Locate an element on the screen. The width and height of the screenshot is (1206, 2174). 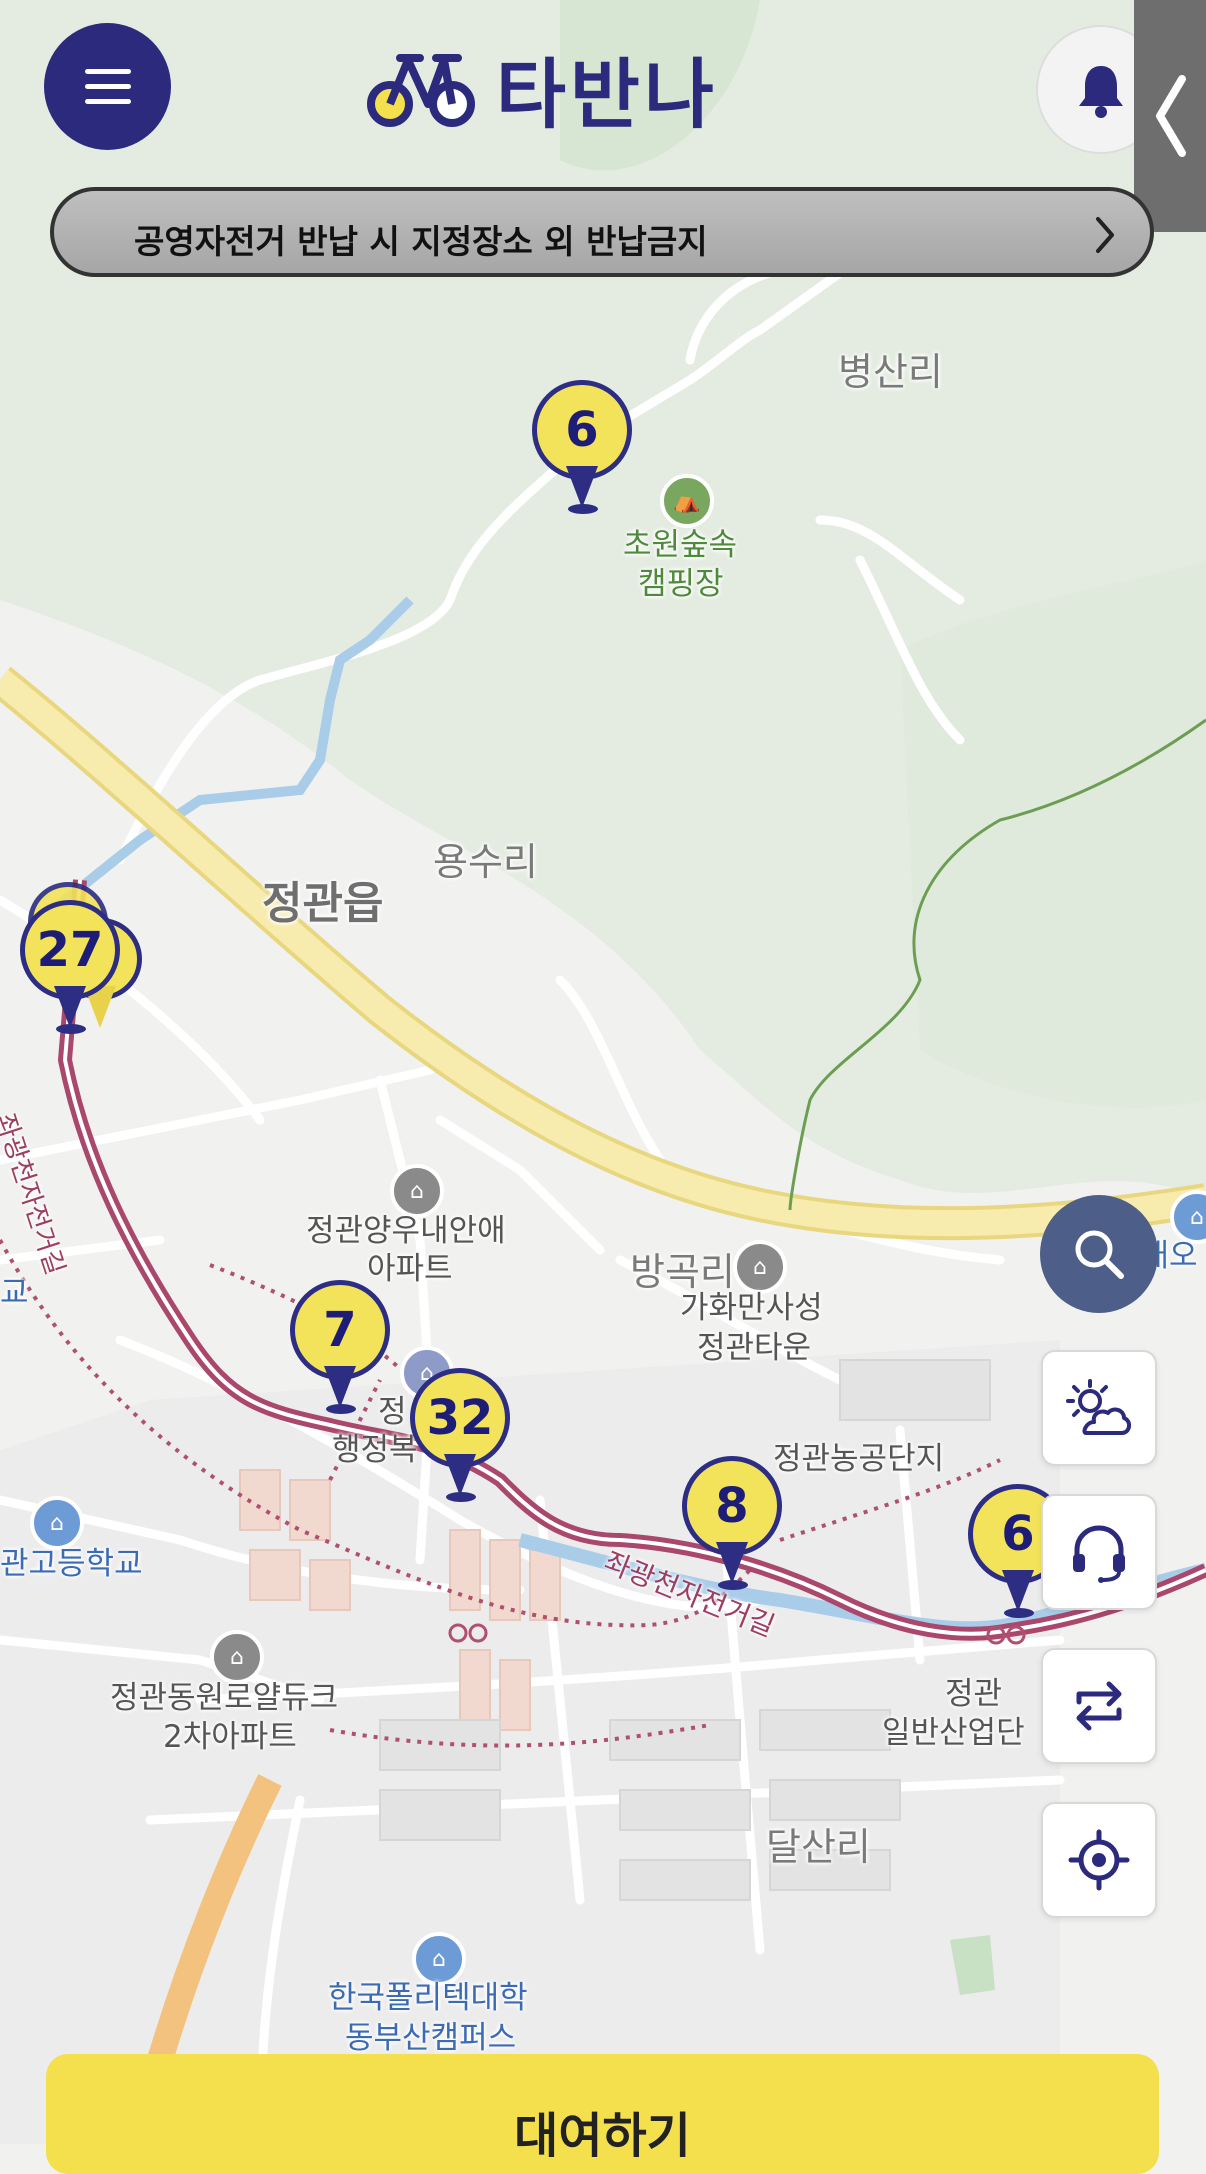
side-panel-toggle is located at coordinates (1170, 116).